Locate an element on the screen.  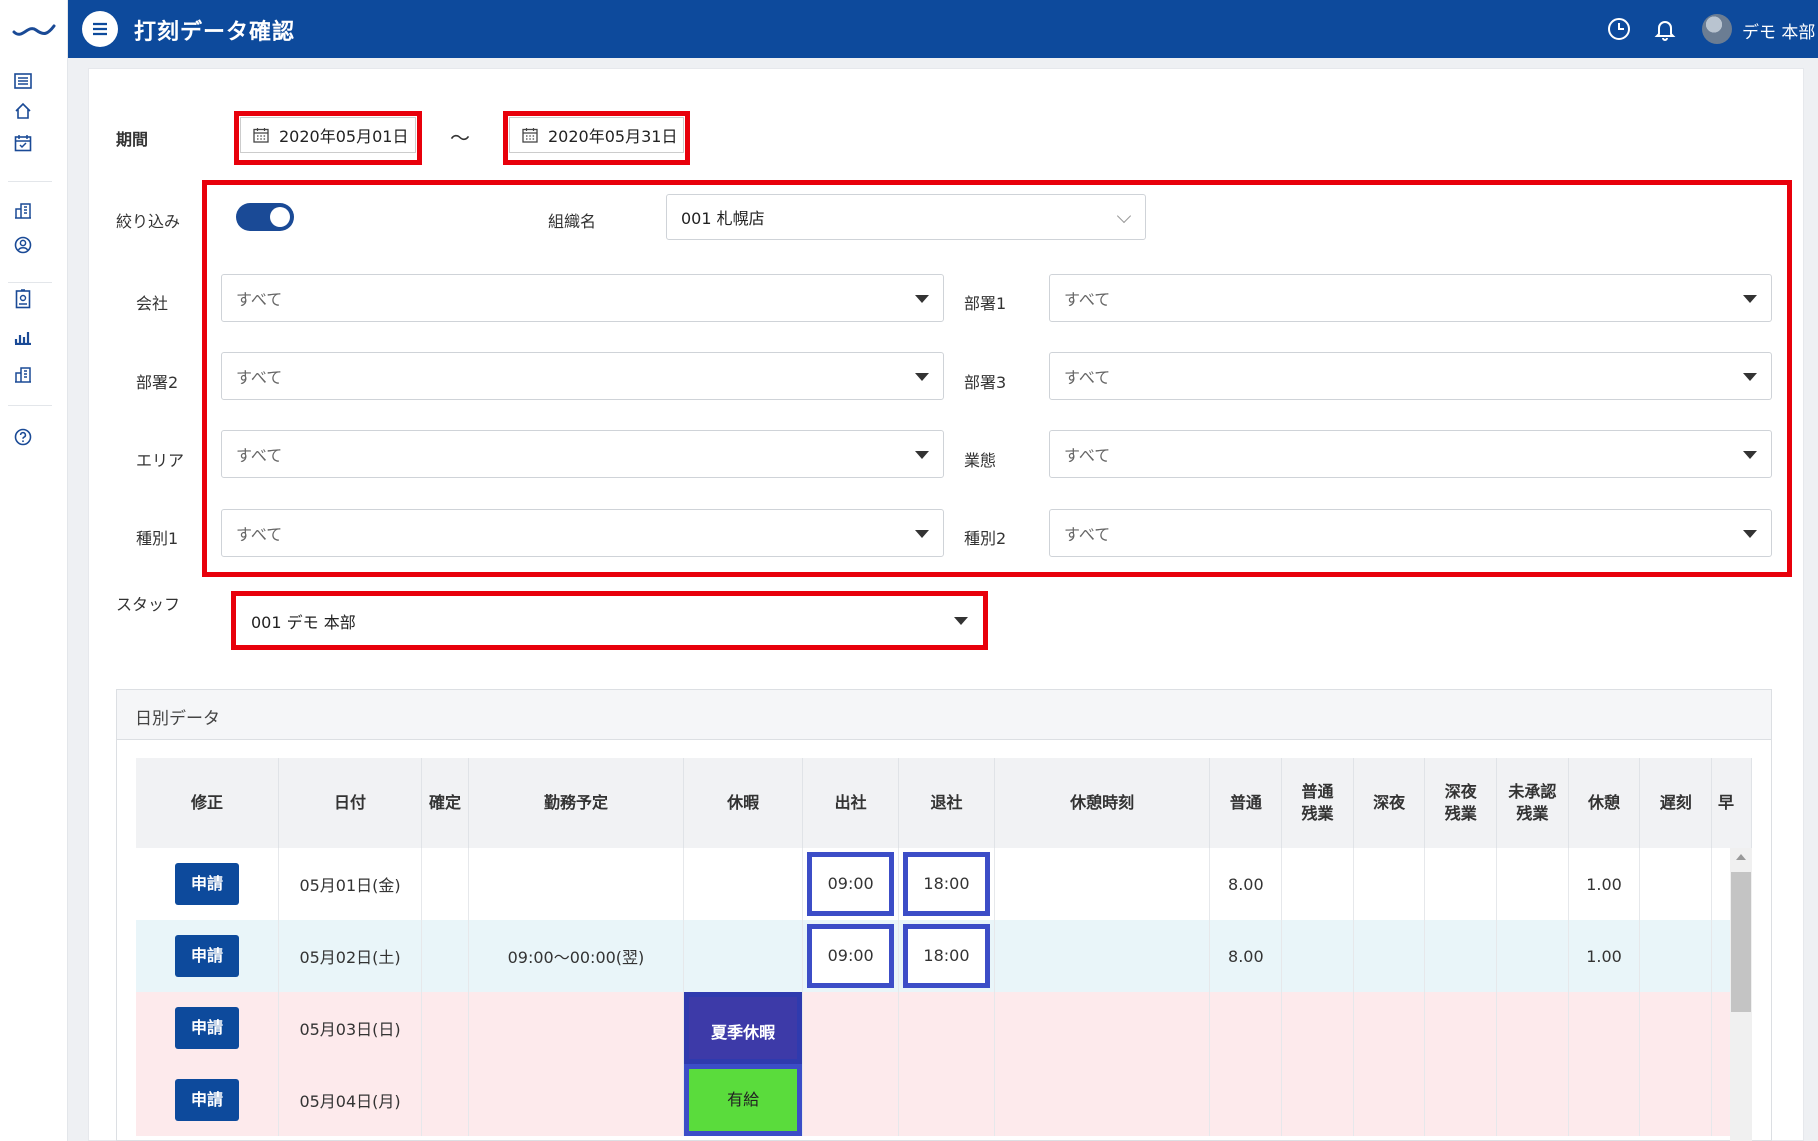
table-row: 申請 05月01日(金) 09:00 18:00 8.00 1.00 is located at coordinates (944, 884).